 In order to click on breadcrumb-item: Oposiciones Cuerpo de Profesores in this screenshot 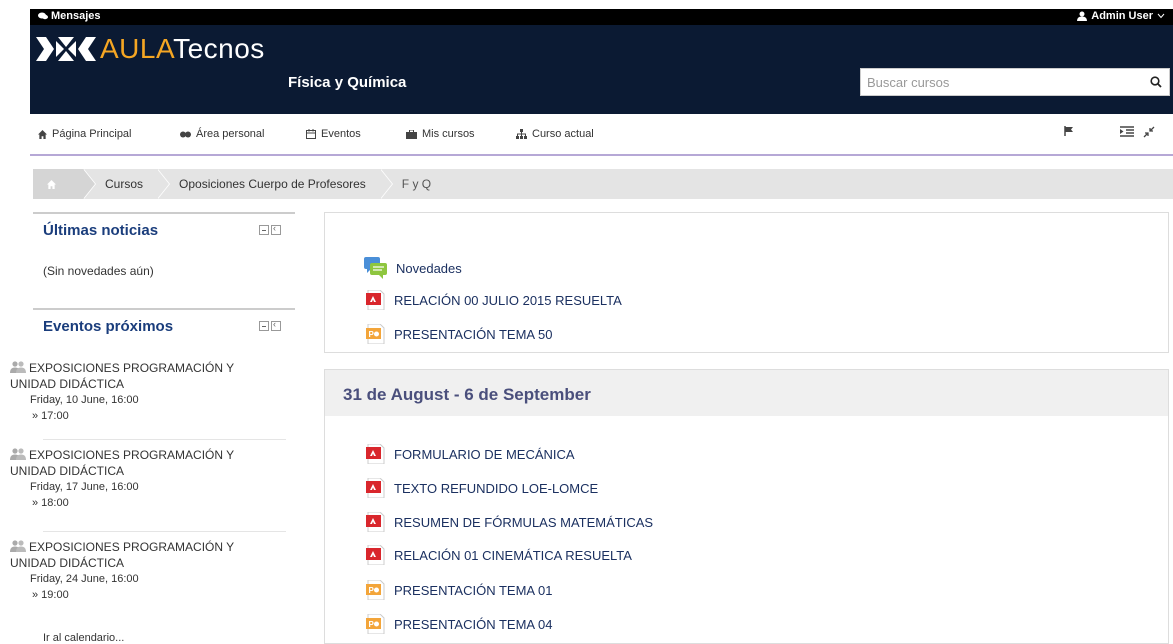, I will do `click(275, 184)`.